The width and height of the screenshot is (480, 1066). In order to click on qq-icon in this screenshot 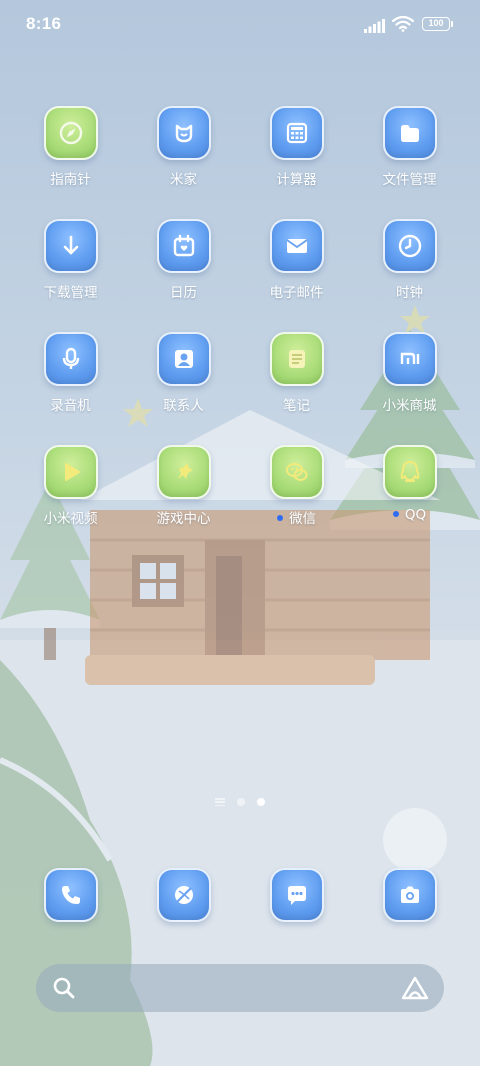, I will do `click(409, 472)`.